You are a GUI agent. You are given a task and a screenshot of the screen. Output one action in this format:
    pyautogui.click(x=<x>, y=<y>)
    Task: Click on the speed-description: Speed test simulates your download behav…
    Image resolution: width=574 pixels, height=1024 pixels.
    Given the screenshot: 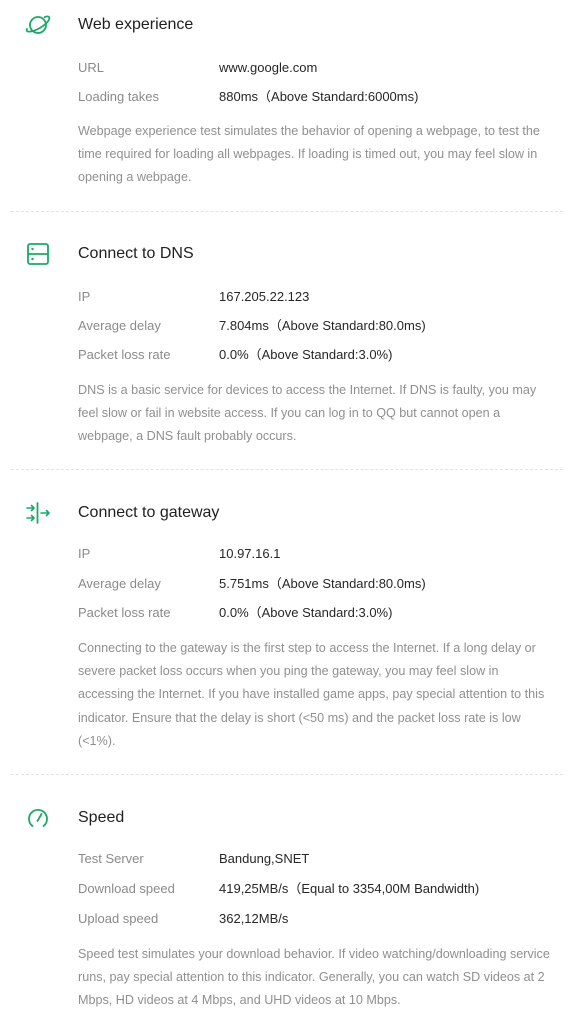 What is the action you would take?
    pyautogui.click(x=314, y=977)
    